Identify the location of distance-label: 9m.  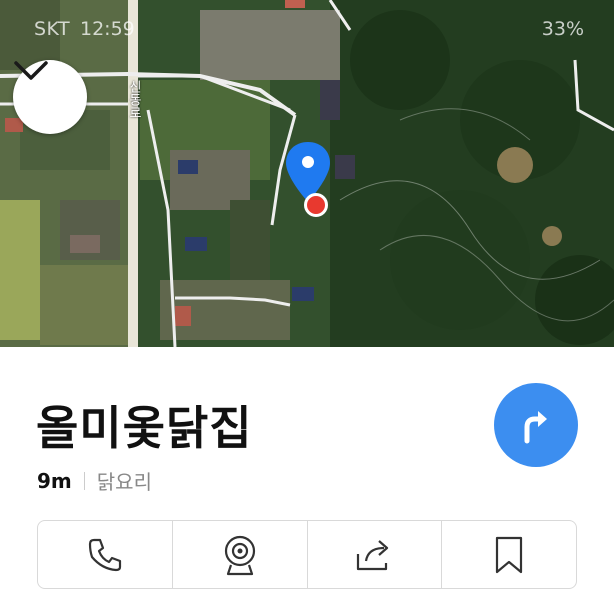
(54, 480).